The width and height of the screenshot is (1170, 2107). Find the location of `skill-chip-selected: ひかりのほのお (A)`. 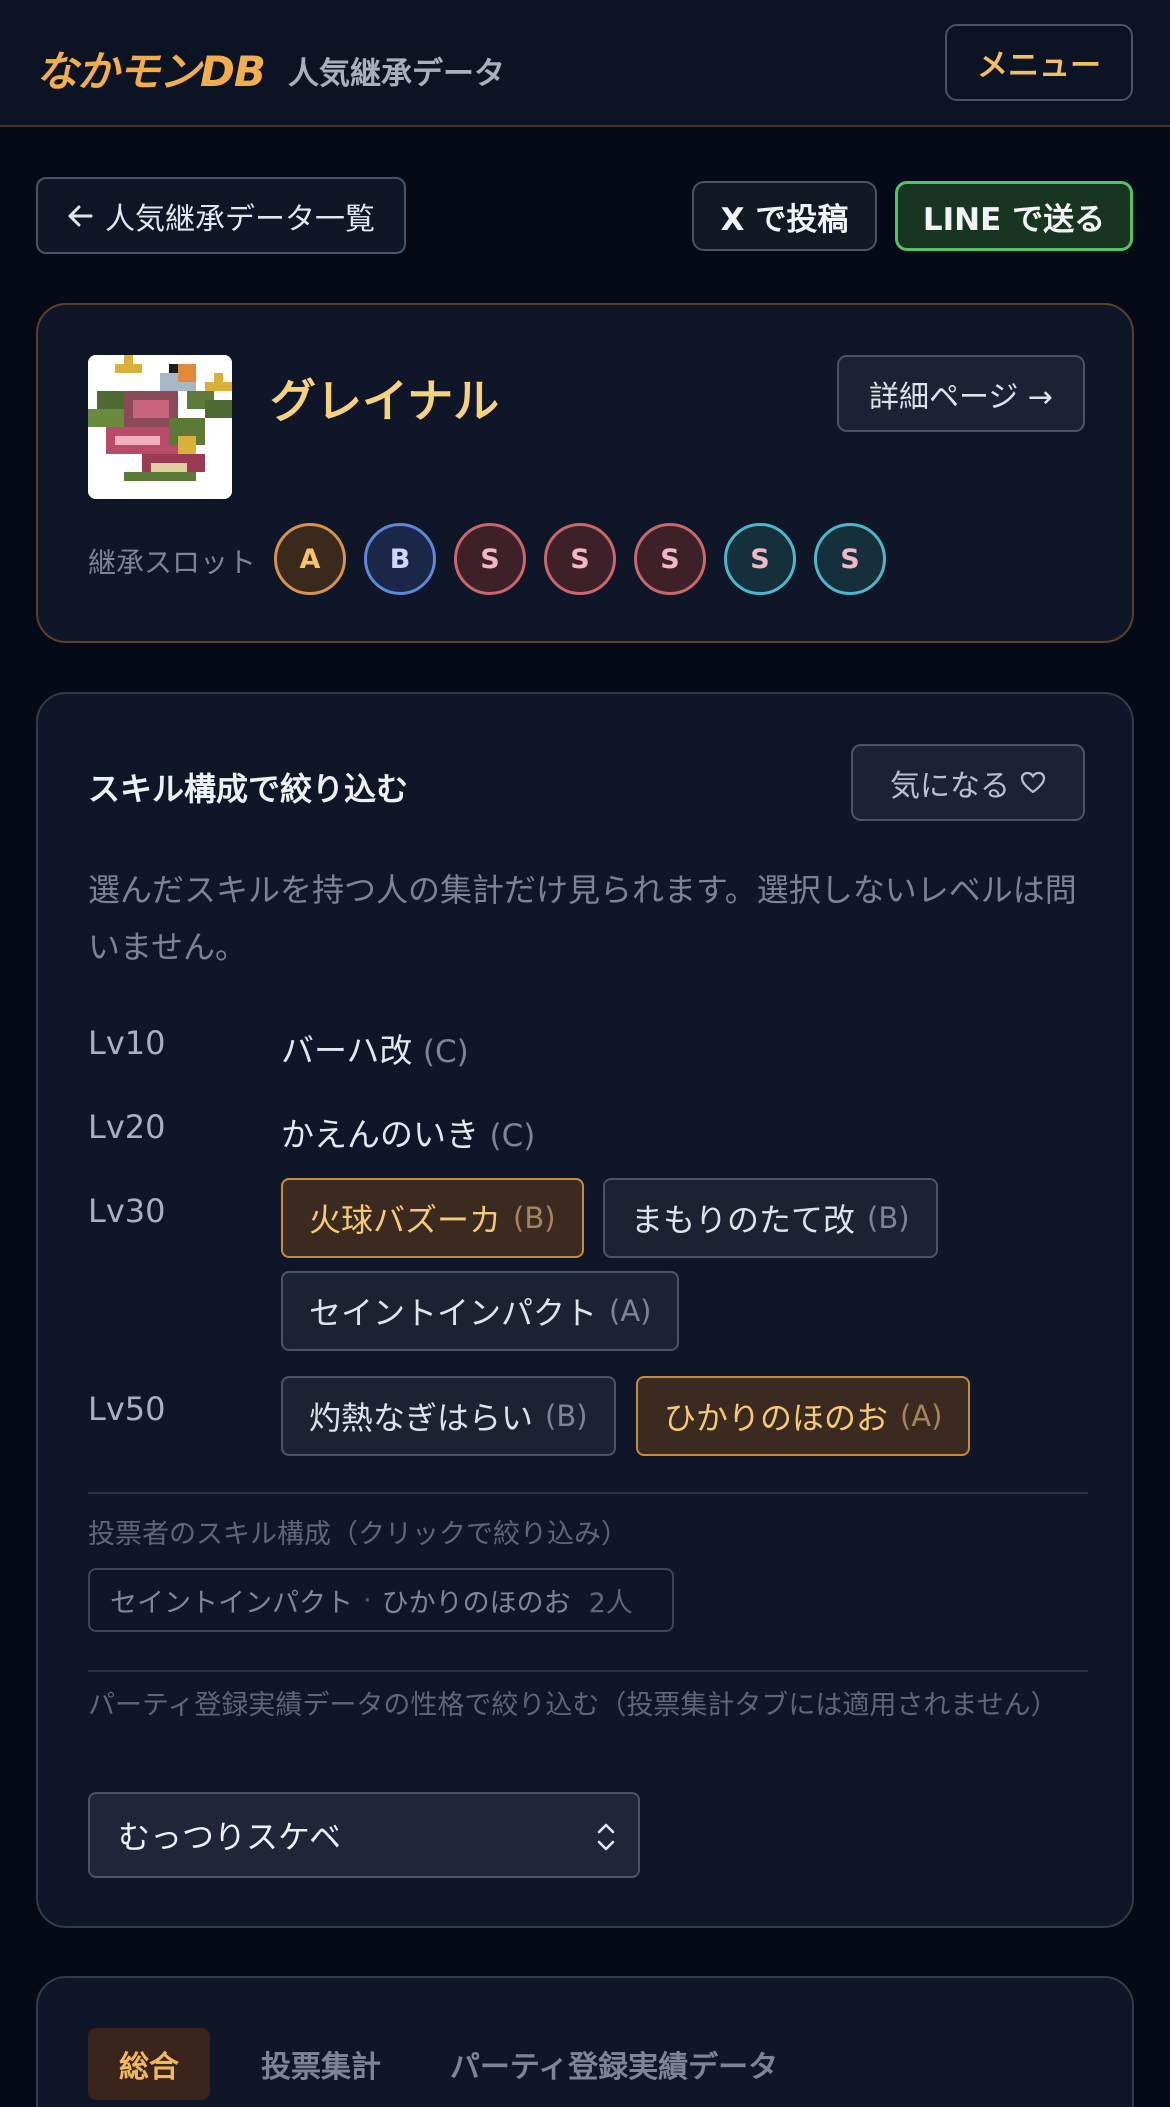

skill-chip-selected: ひかりのほのお (A) is located at coordinates (803, 1416).